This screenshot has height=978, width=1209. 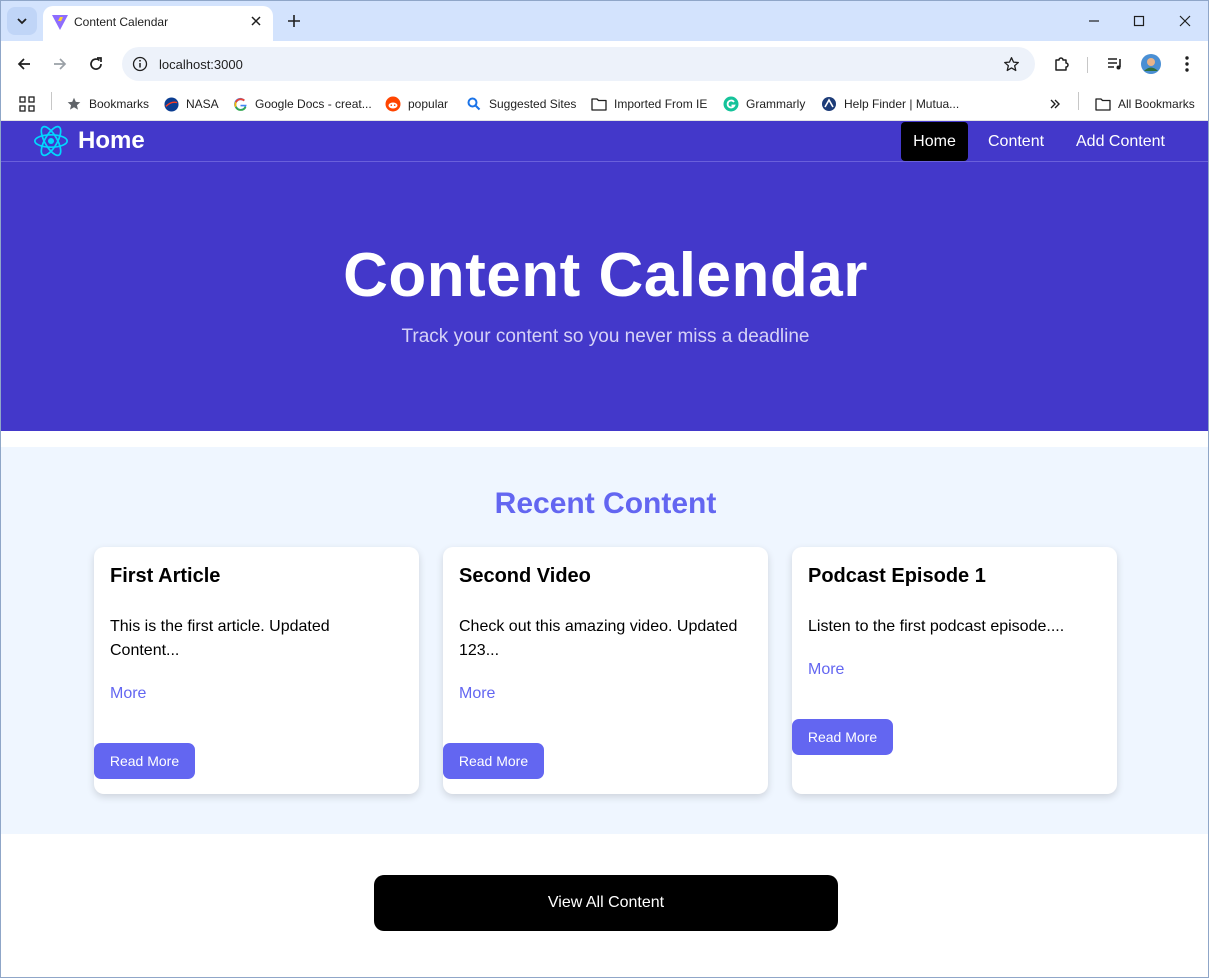 I want to click on star-icon, so click(x=74, y=104).